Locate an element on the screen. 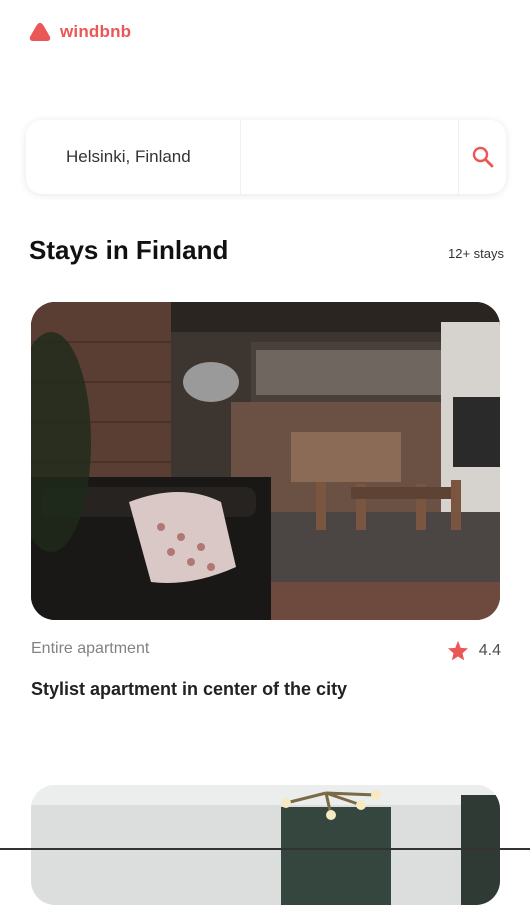 The height and width of the screenshot is (905, 530). stay-photo is located at coordinates (265, 845).